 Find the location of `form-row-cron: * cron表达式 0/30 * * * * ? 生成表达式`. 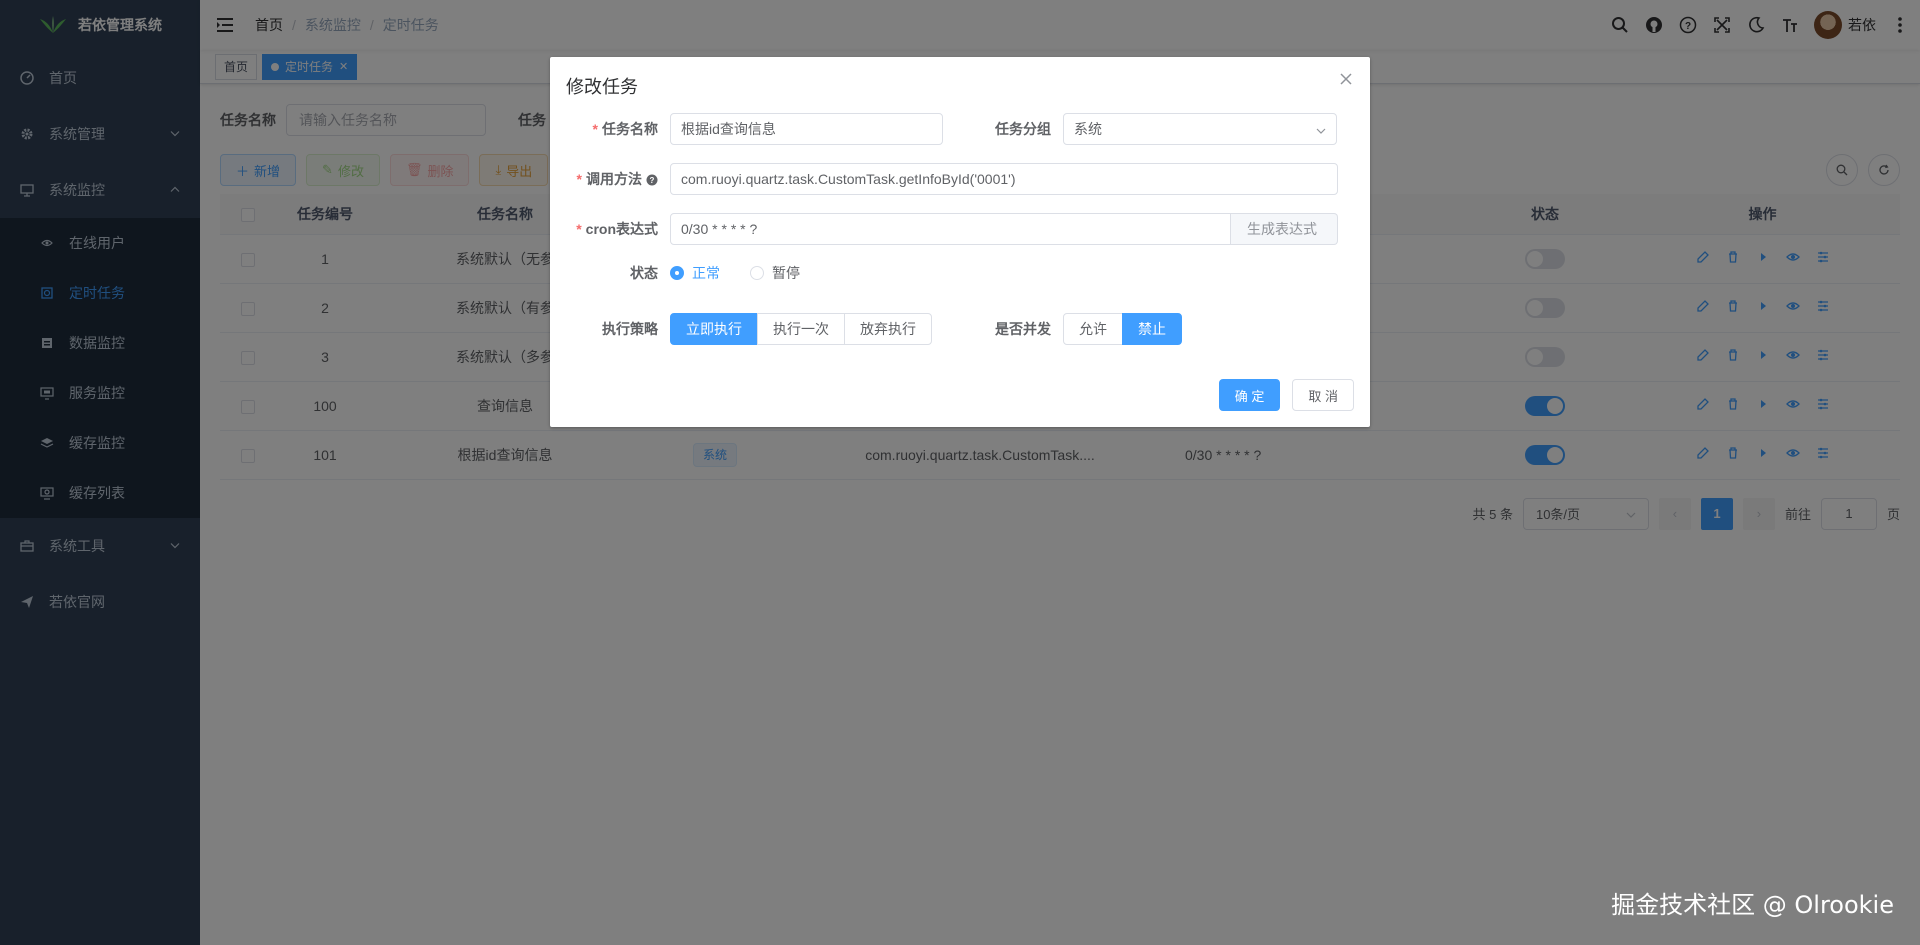

form-row-cron: * cron表达式 0/30 * * * * ? 生成表达式 is located at coordinates (944, 229).